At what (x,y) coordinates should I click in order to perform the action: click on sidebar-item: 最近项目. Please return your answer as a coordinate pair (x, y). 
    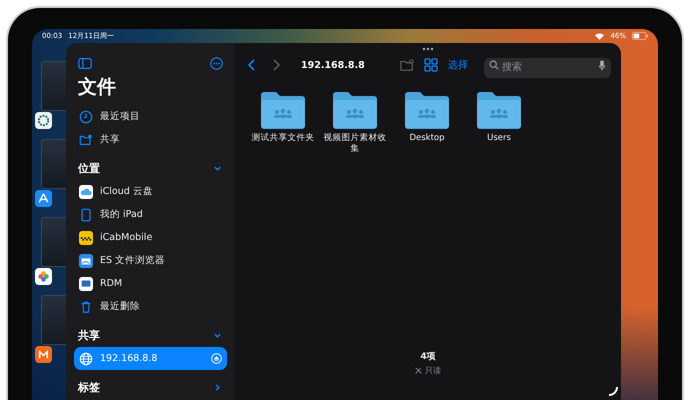
    Looking at the image, I should click on (150, 116).